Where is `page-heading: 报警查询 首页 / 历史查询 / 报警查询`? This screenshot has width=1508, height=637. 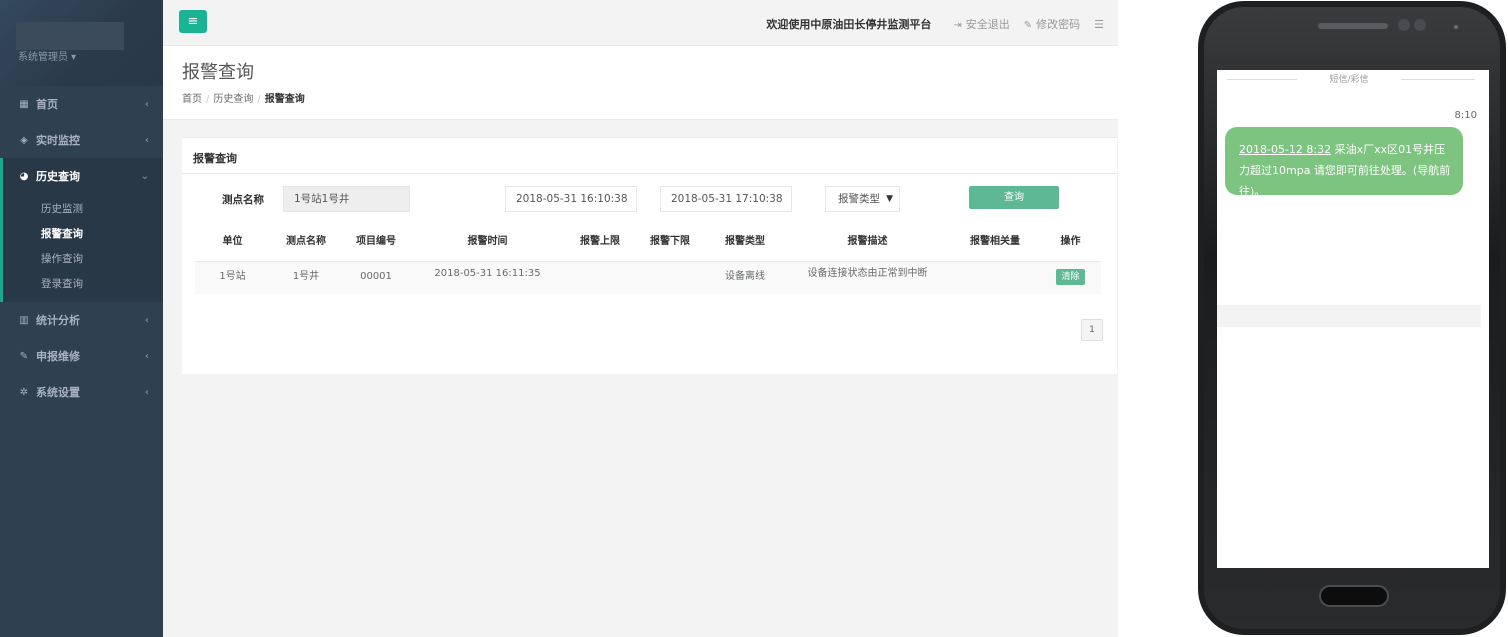 page-heading: 报警查询 首页 / 历史查询 / 报警查询 is located at coordinates (640, 83).